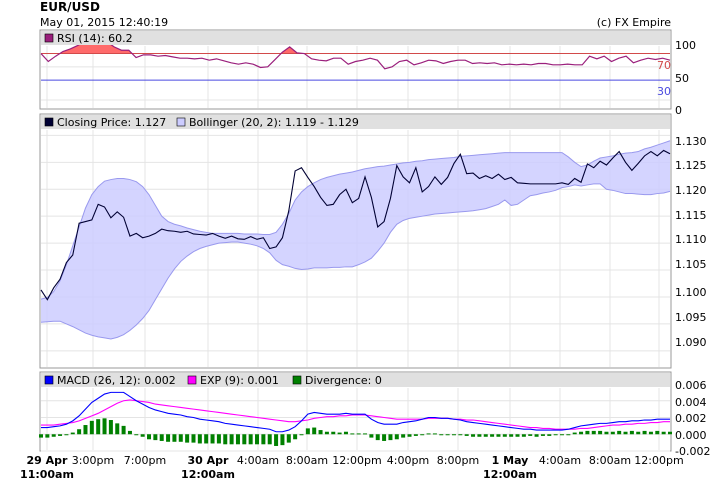 This screenshot has height=487, width=710. Describe the element at coordinates (47, 474) in the screenshot. I see `x-tick-label: 11:00am` at that location.